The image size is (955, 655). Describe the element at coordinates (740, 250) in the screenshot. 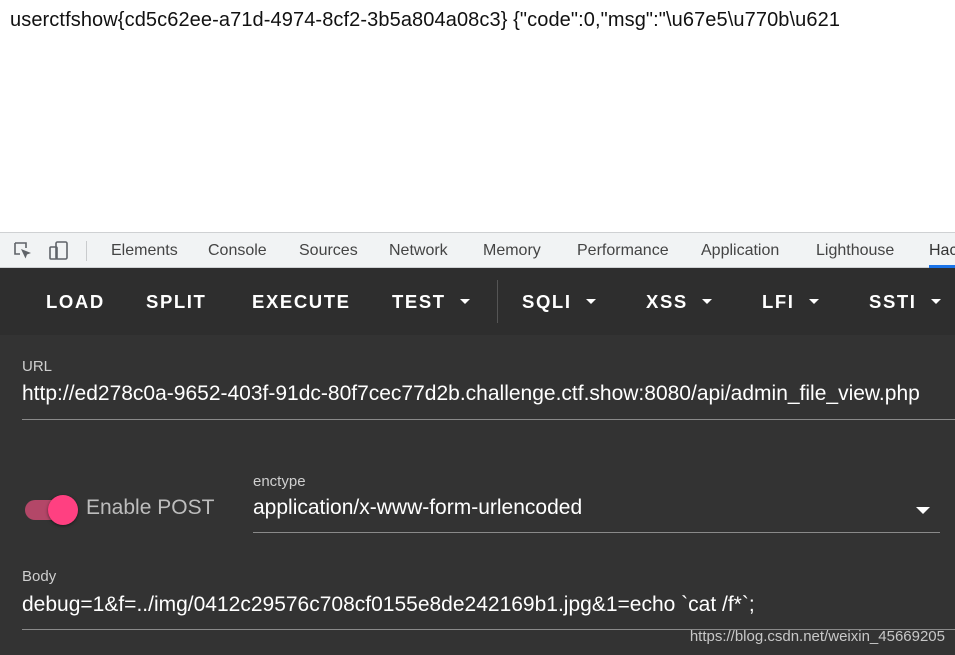

I see `tab-application: Application` at that location.